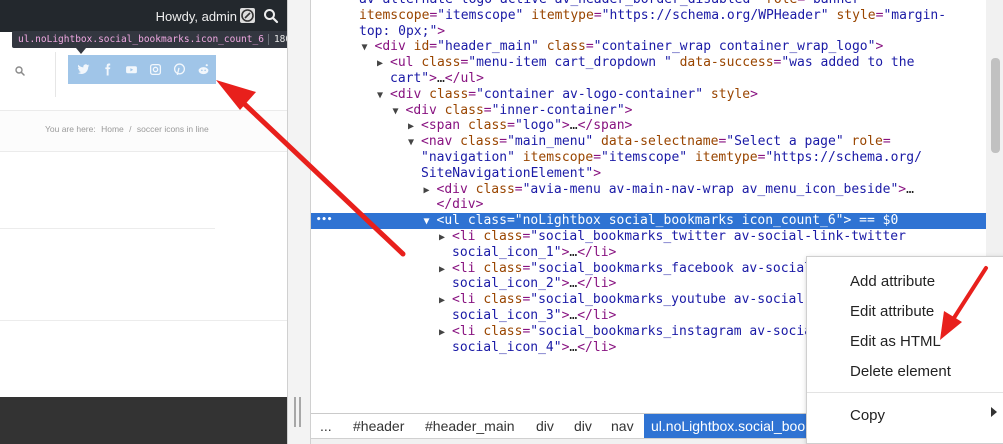 The image size is (1003, 444). I want to click on crumb-nav: nav, so click(622, 426).